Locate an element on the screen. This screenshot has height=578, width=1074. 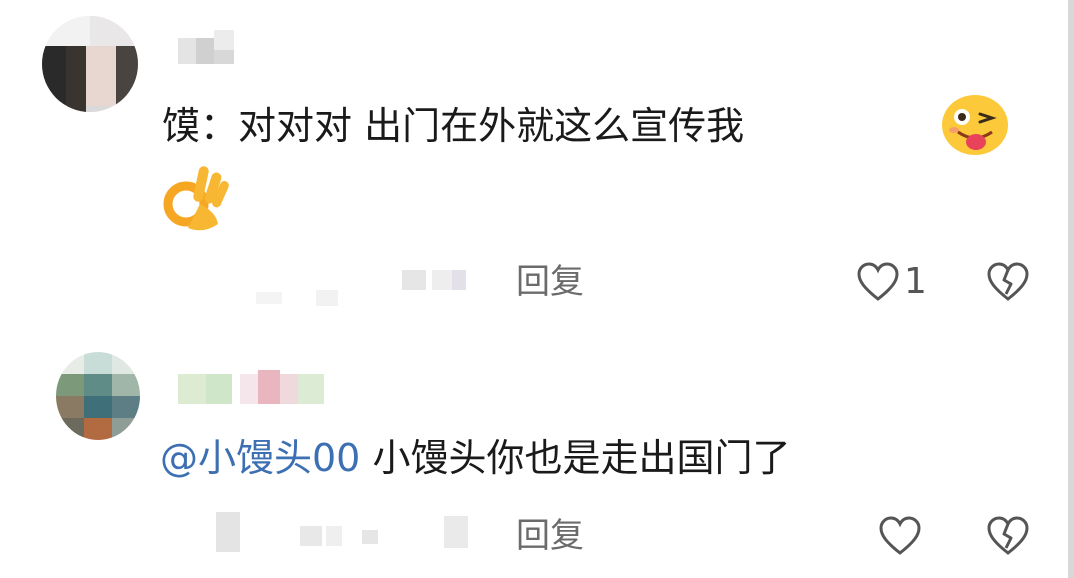
edge-divider is located at coordinates (1071, 289).